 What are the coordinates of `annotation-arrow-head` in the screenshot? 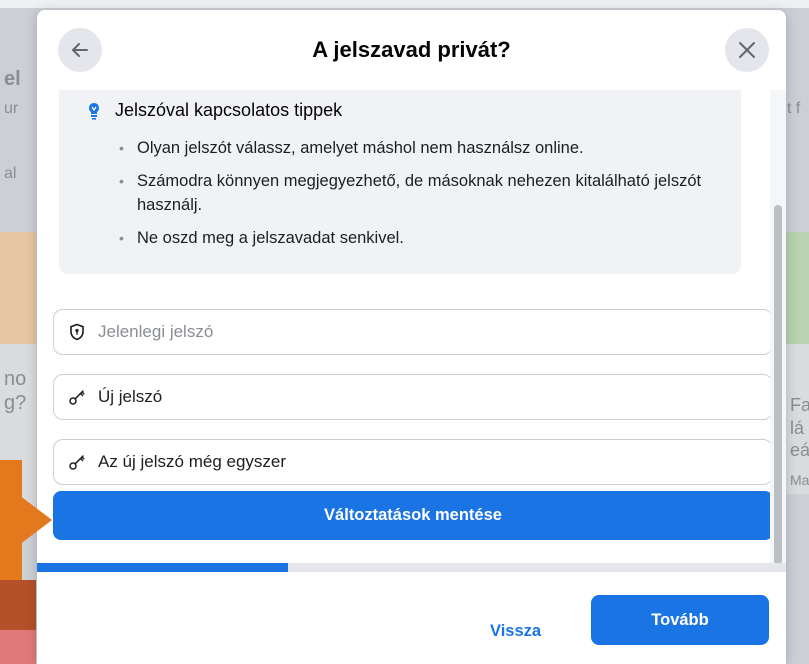 It's located at (26, 520).